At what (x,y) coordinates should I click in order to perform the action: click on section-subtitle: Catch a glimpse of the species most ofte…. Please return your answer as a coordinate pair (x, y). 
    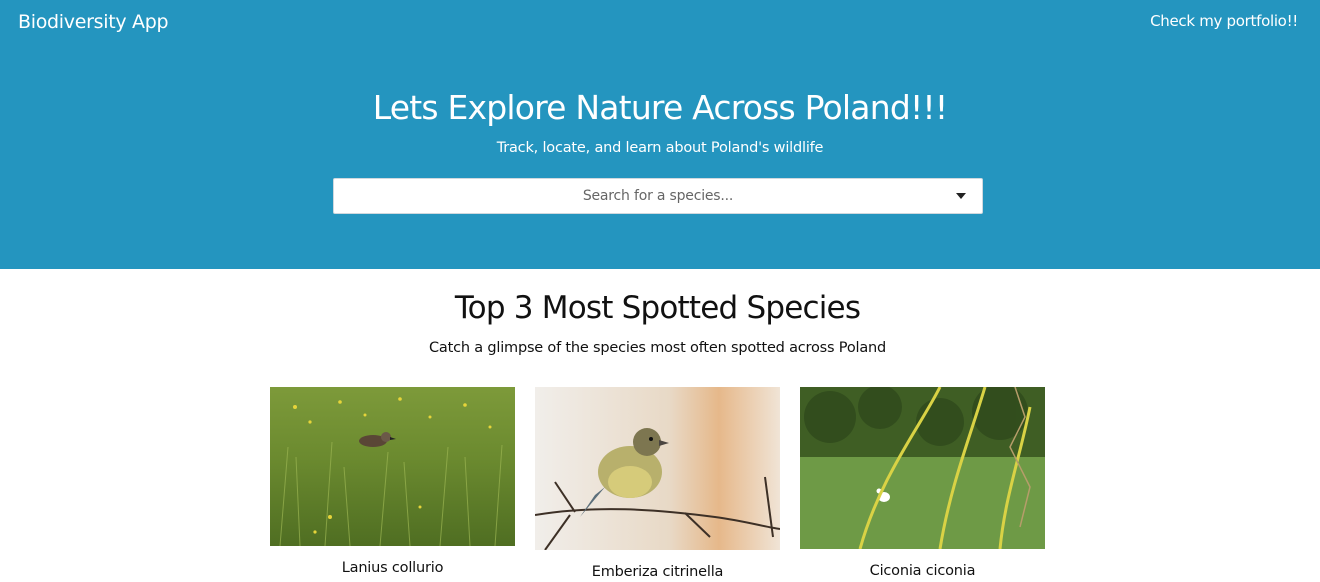
    Looking at the image, I should click on (657, 348).